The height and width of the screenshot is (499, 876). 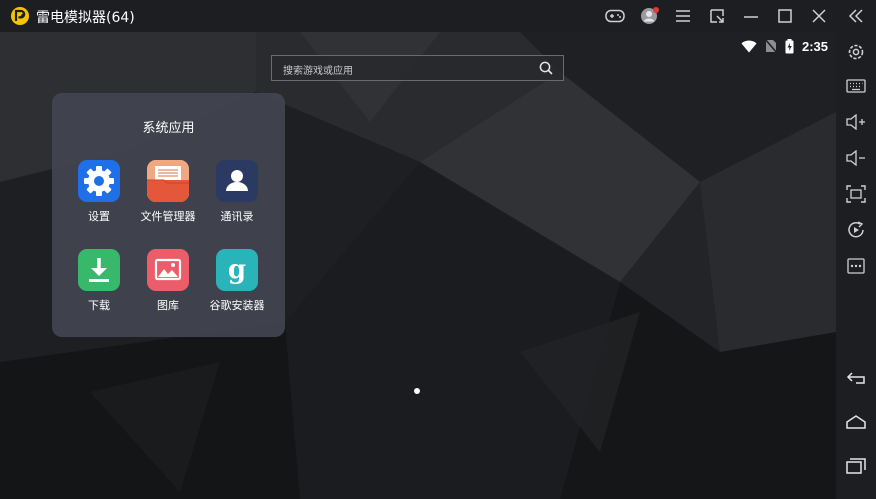 I want to click on back-icon, so click(x=855, y=378).